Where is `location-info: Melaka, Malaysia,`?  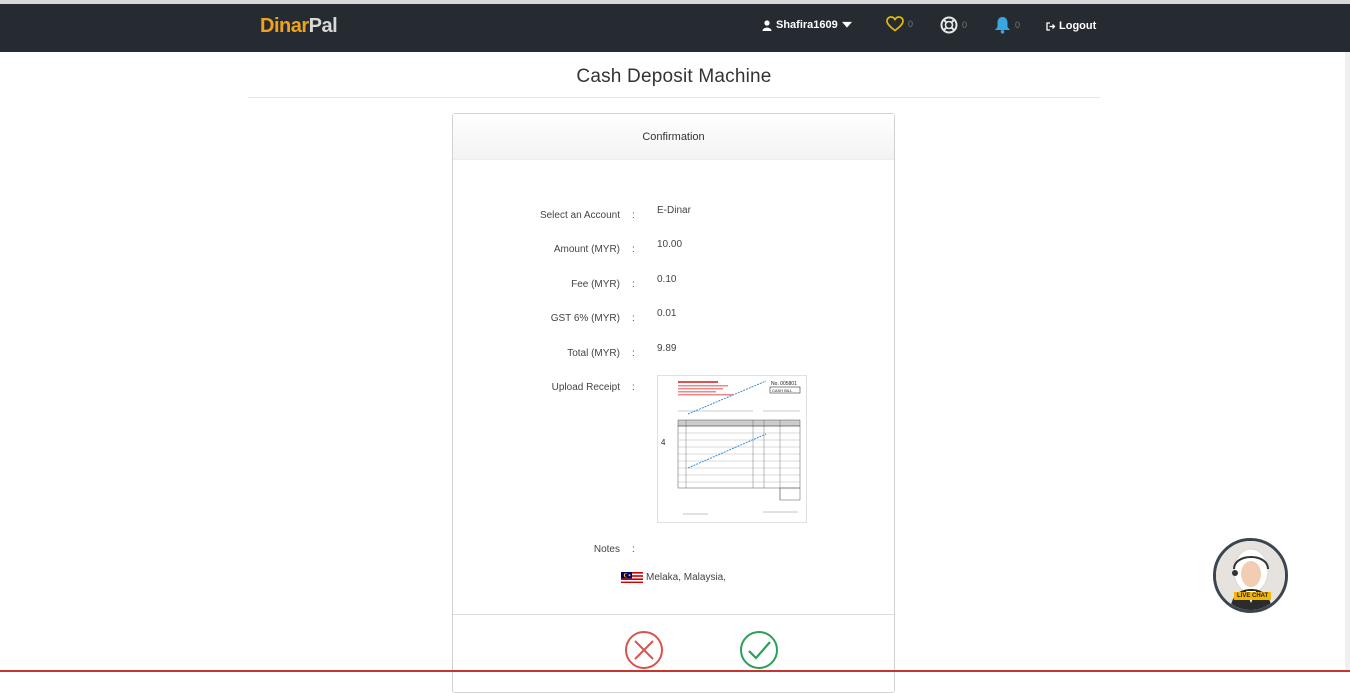
location-info: Melaka, Malaysia, is located at coordinates (673, 577).